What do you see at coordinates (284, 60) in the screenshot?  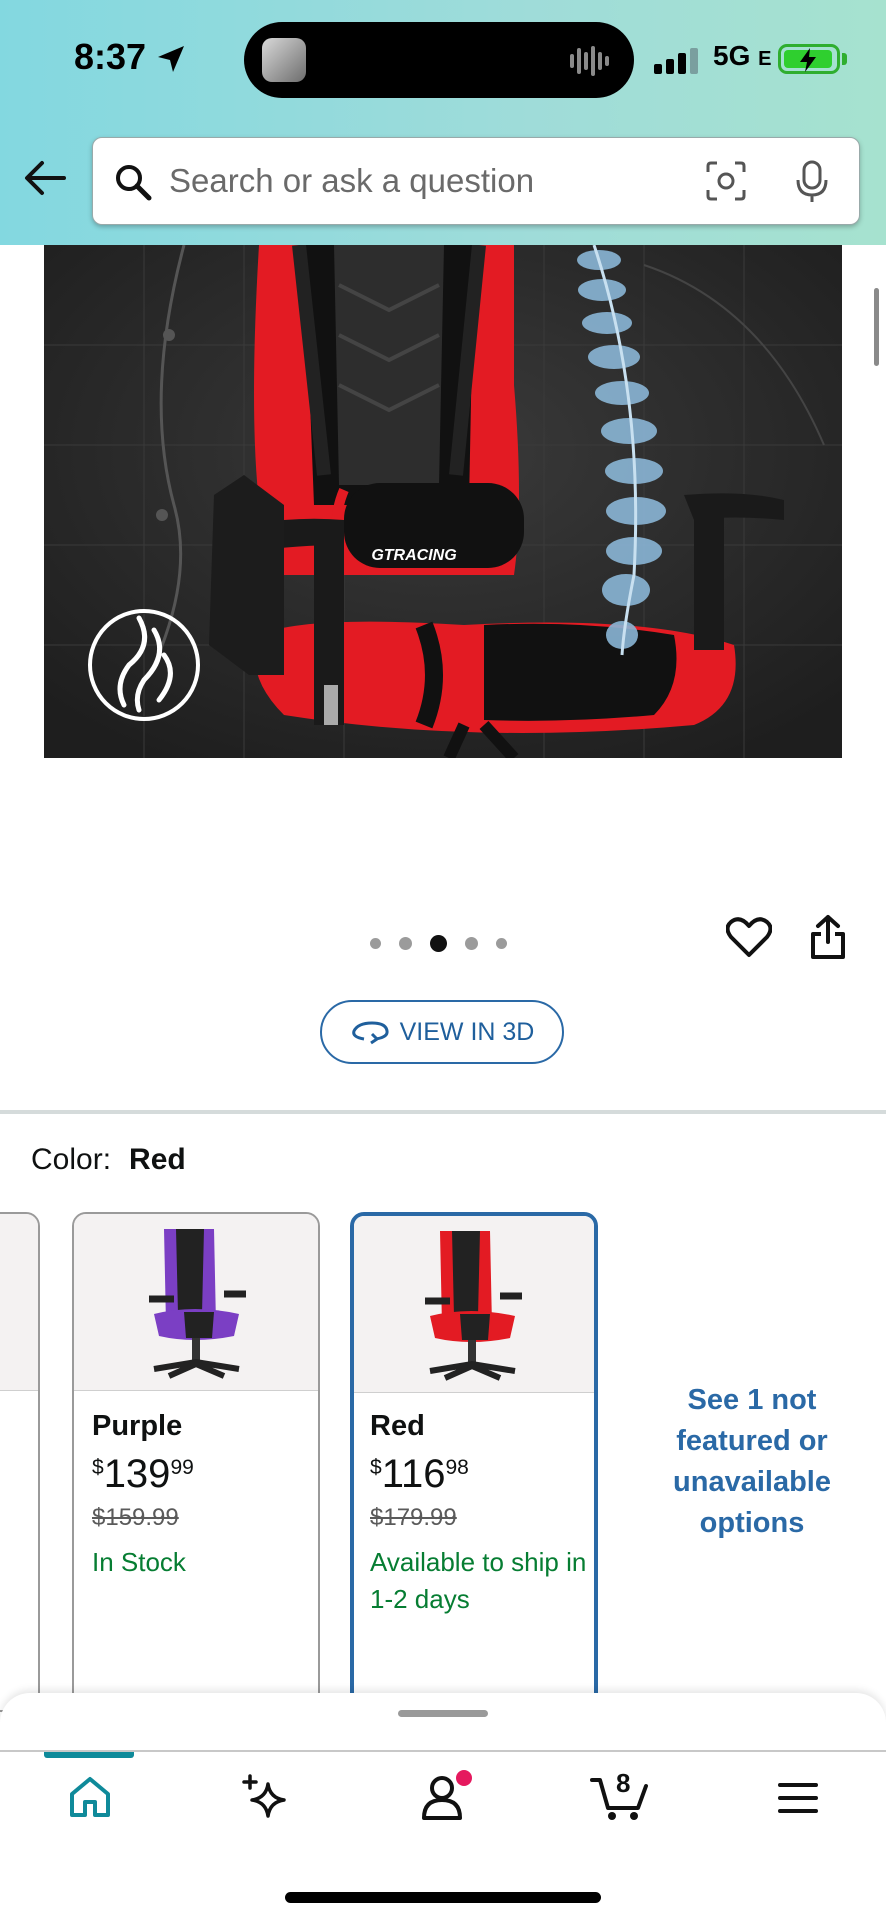 I see `now-playing-thumbnail` at bounding box center [284, 60].